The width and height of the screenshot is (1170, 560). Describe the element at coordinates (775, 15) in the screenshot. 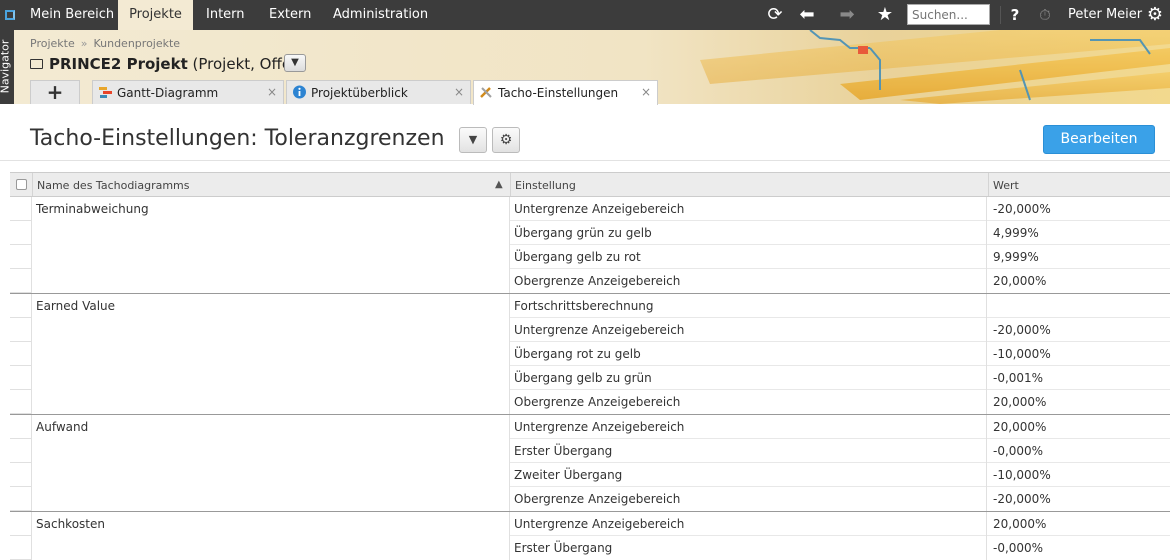

I see `refresh-icon: ⟳` at that location.